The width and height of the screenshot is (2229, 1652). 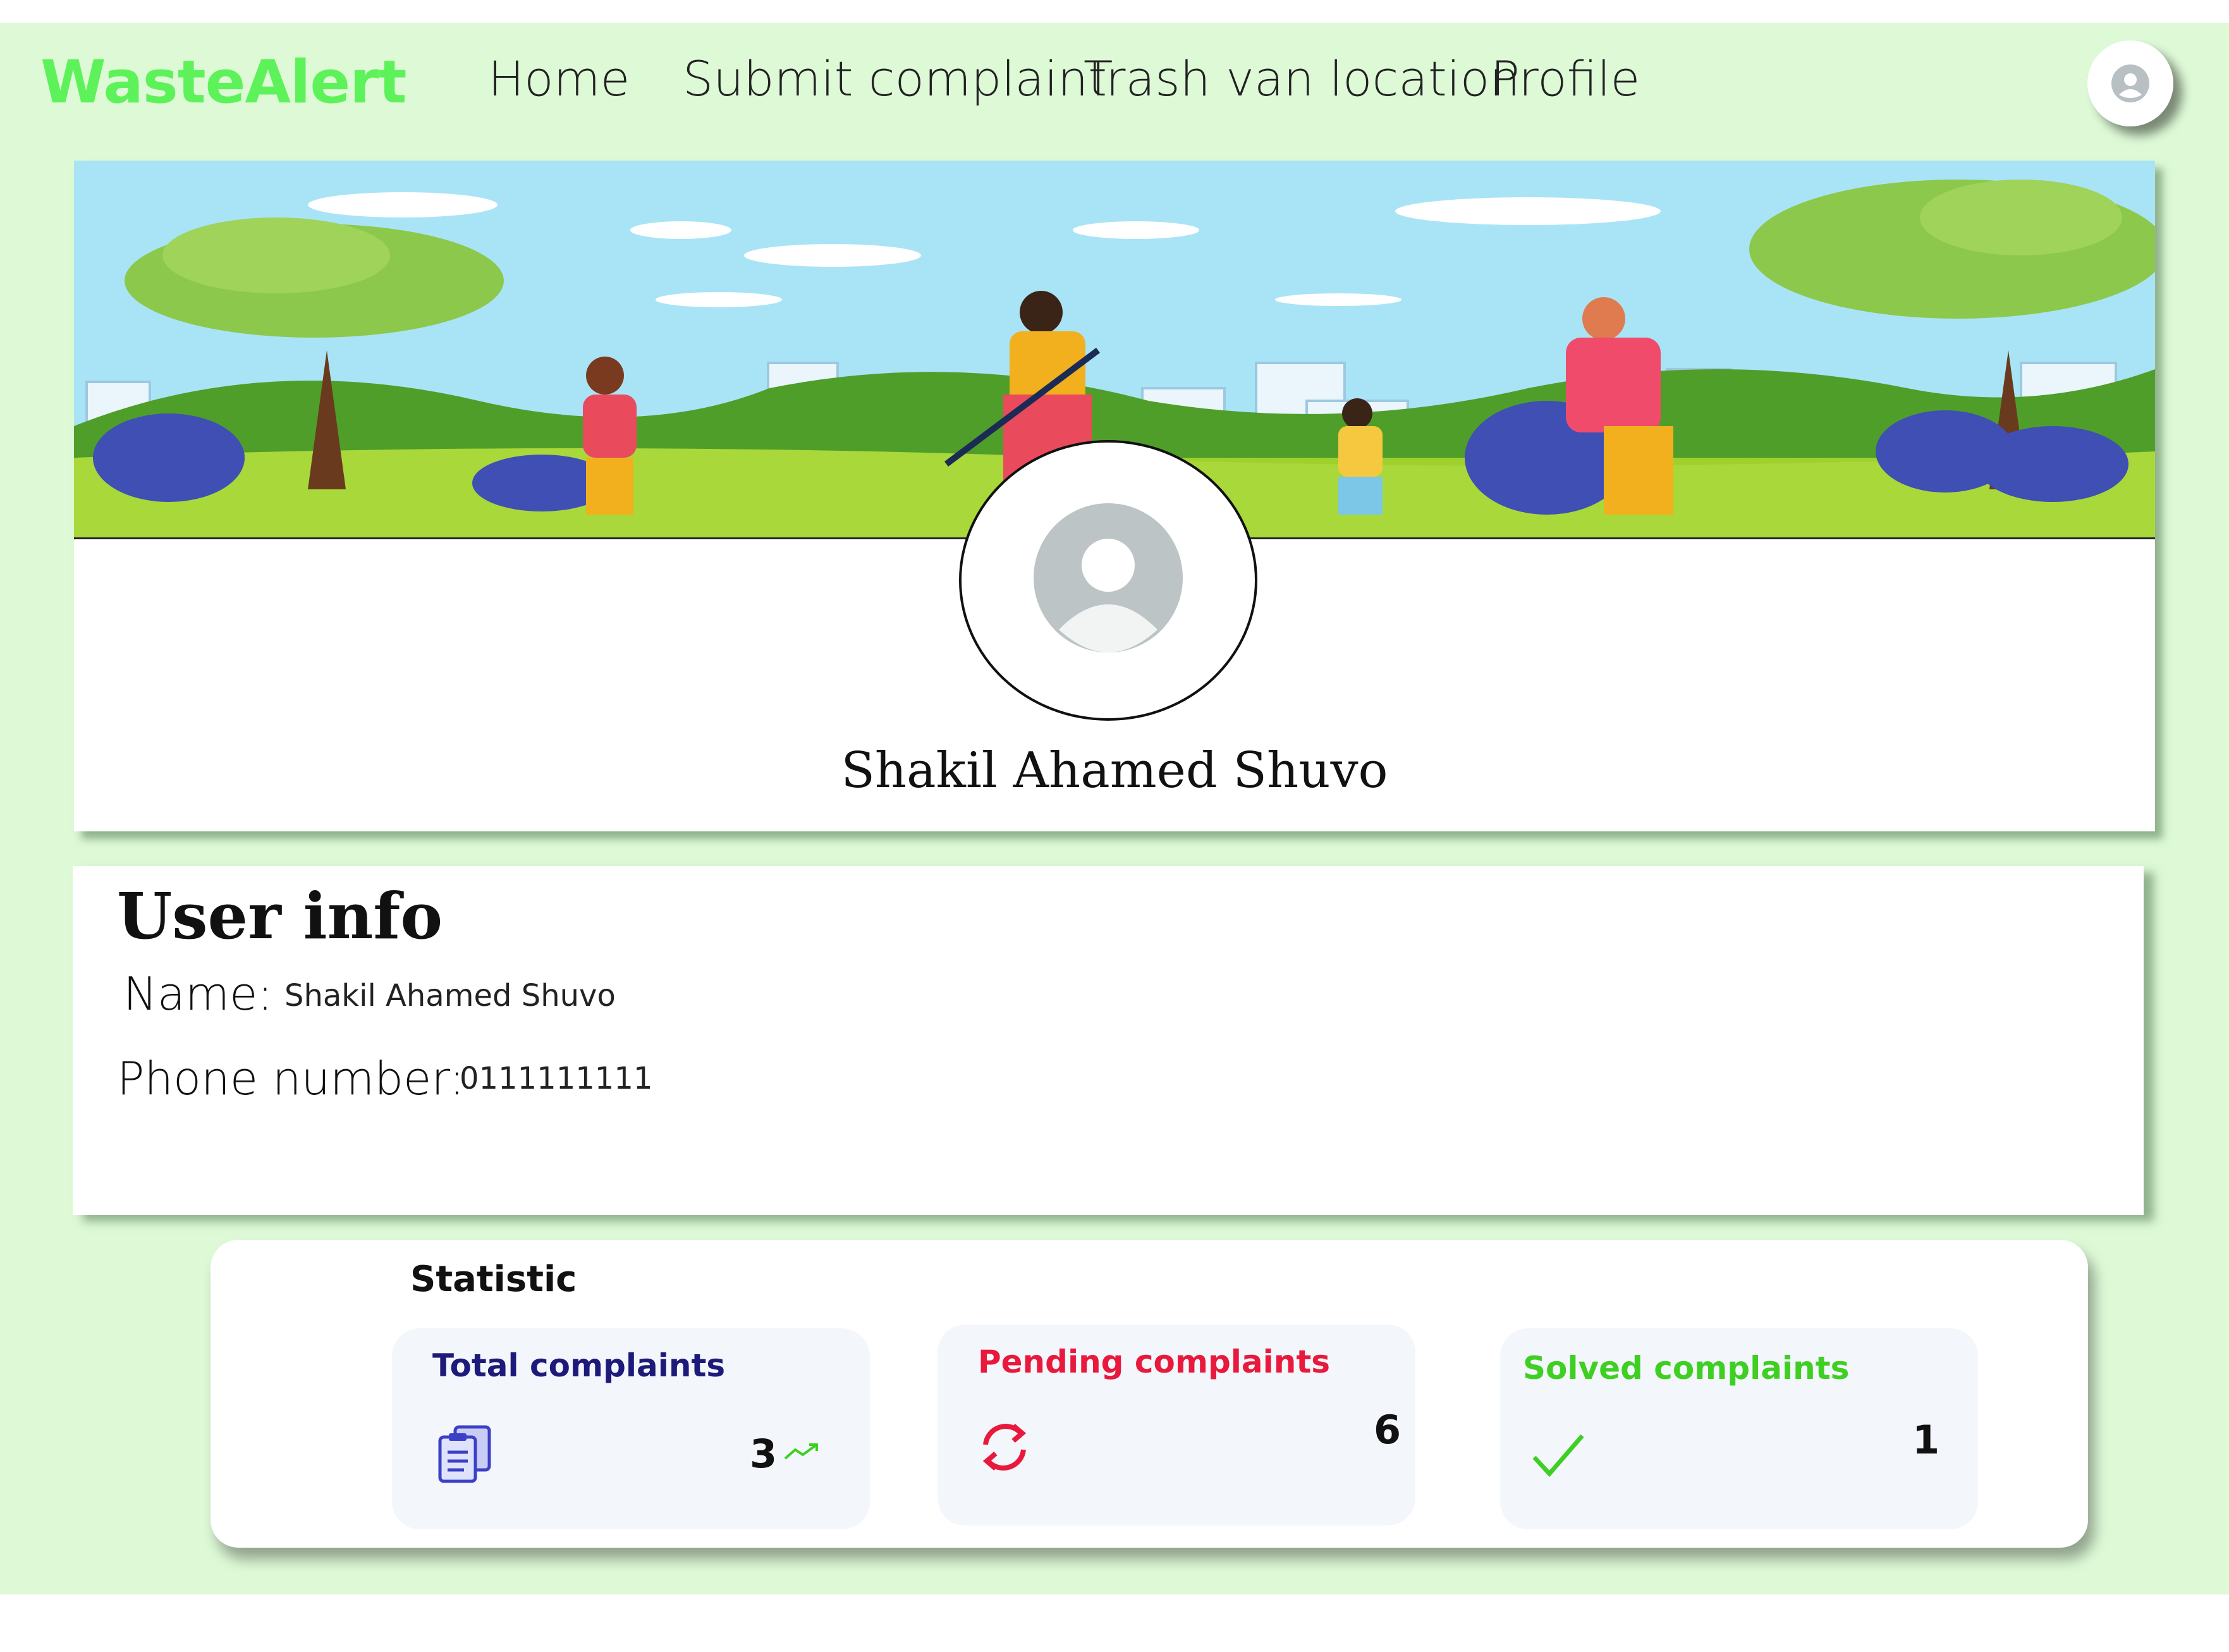 I want to click on check-icon, so click(x=1558, y=1456).